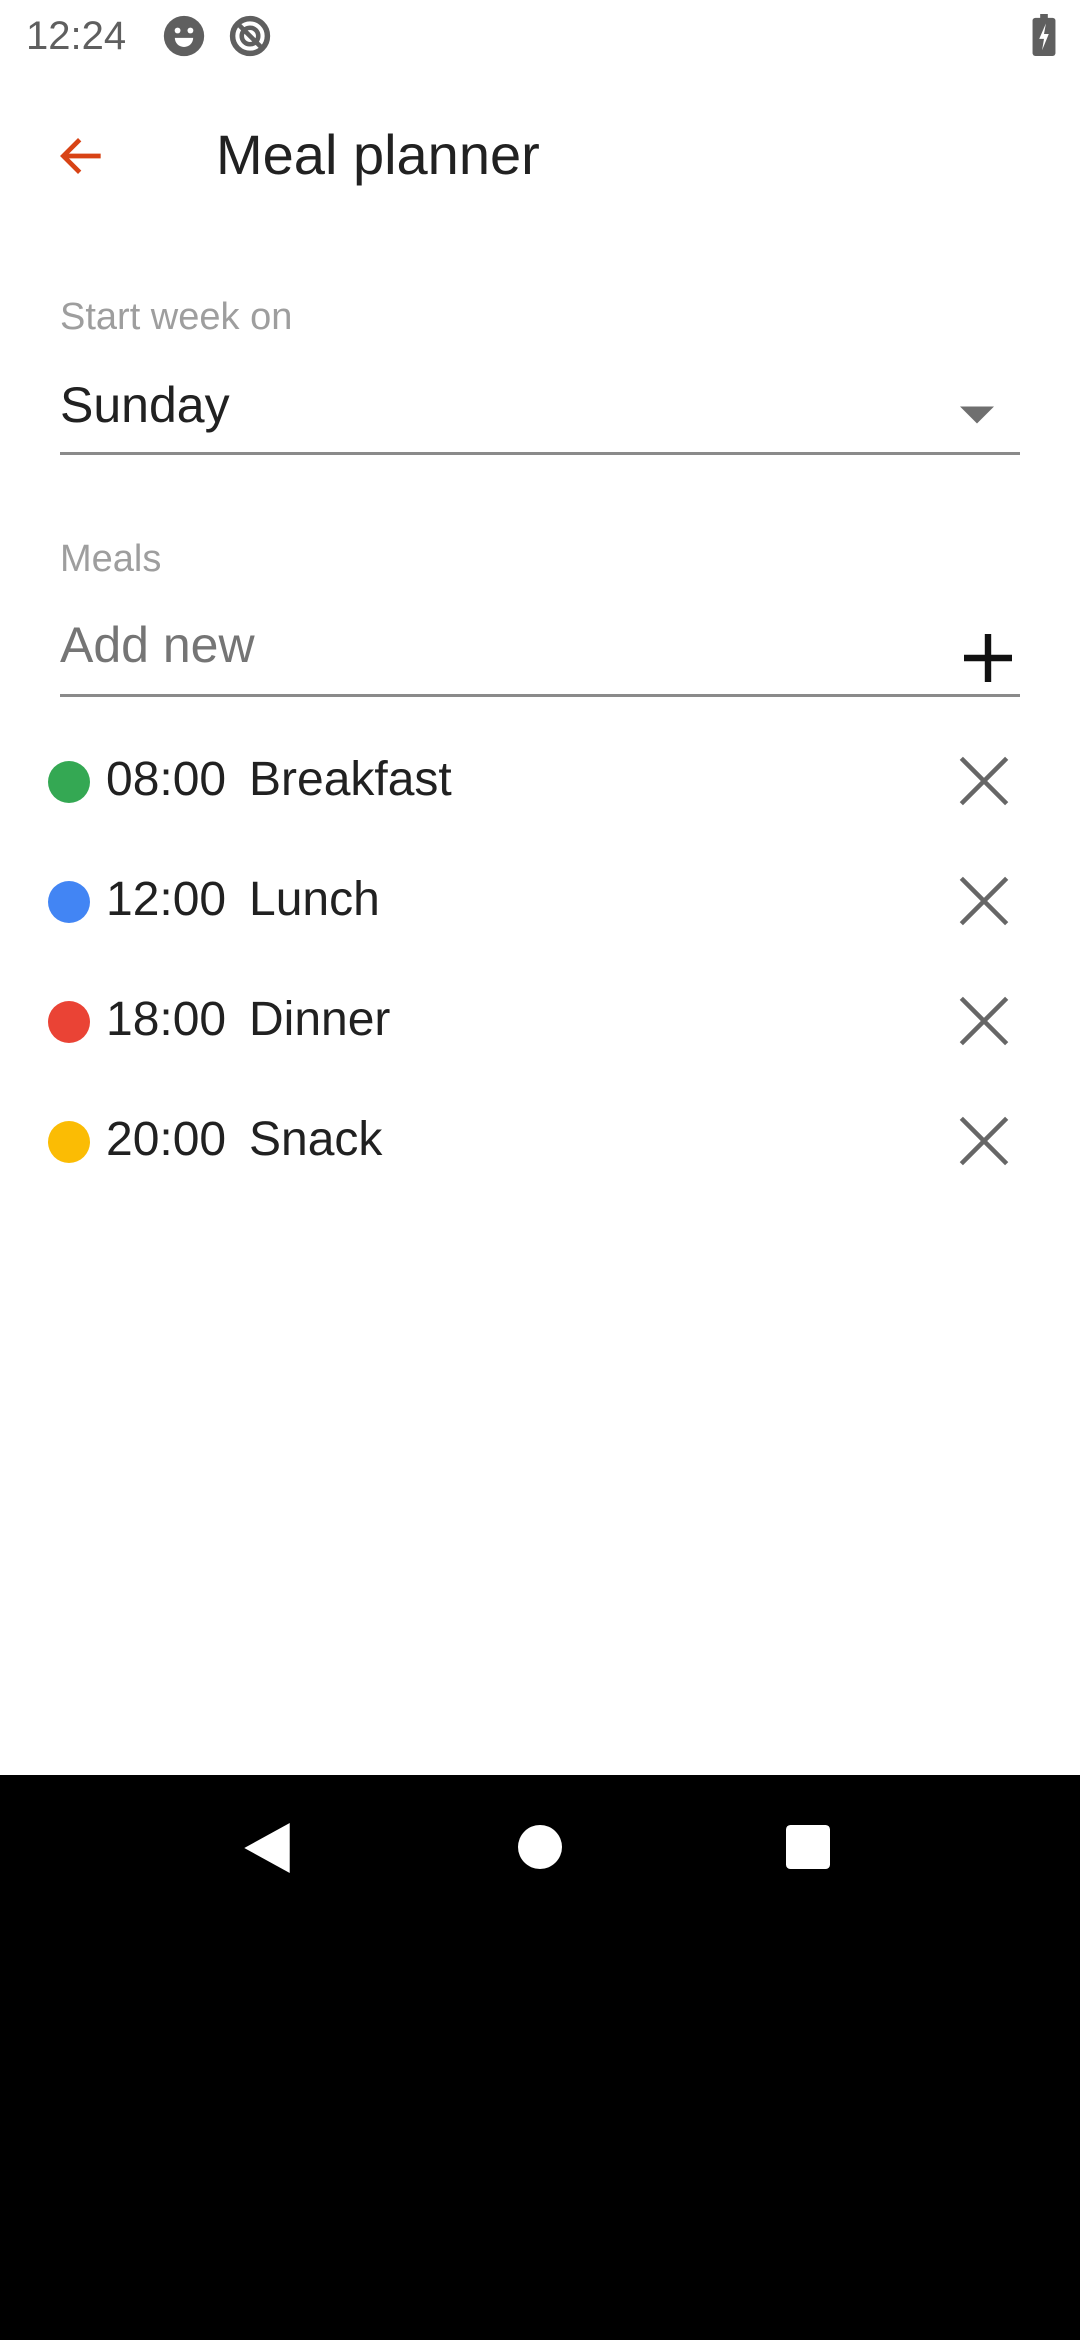 This screenshot has height=2340, width=1080. Describe the element at coordinates (540, 416) in the screenshot. I see `start-week-dropdown: Sunday` at that location.